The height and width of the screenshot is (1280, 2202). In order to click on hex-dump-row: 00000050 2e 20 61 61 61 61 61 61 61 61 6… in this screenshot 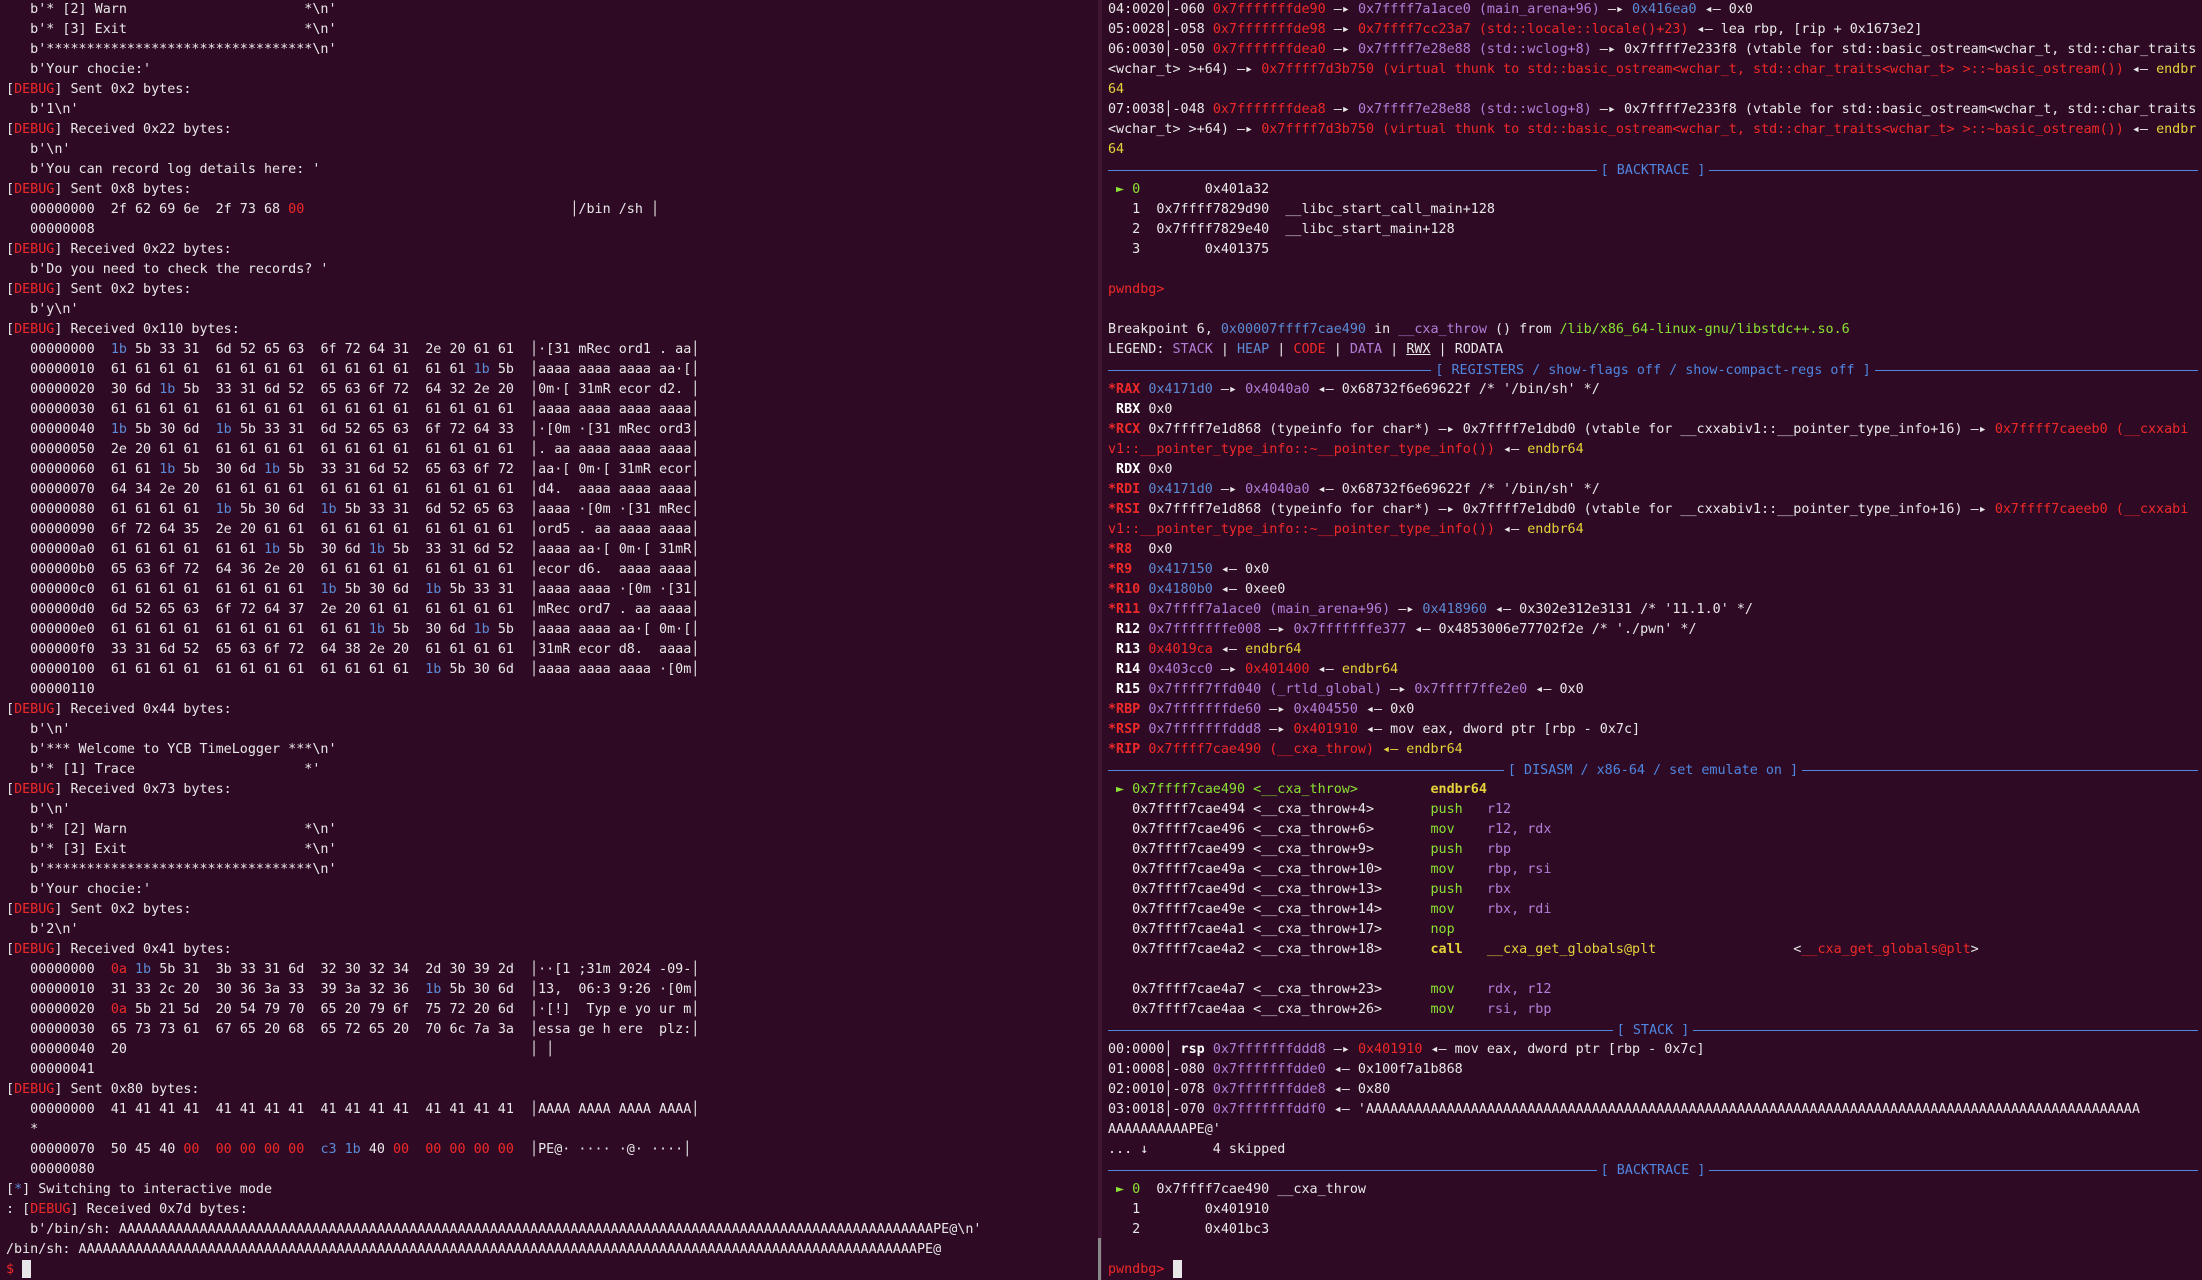, I will do `click(493, 450)`.